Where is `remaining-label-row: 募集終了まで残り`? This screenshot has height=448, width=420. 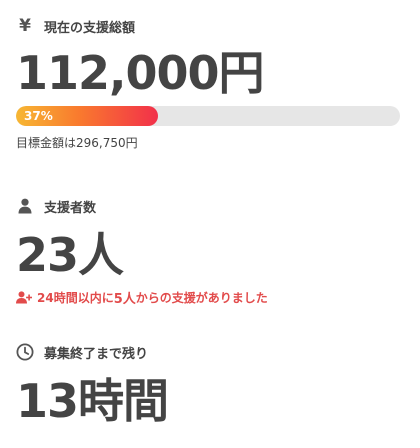 remaining-label-row: 募集終了まで残り is located at coordinates (210, 352).